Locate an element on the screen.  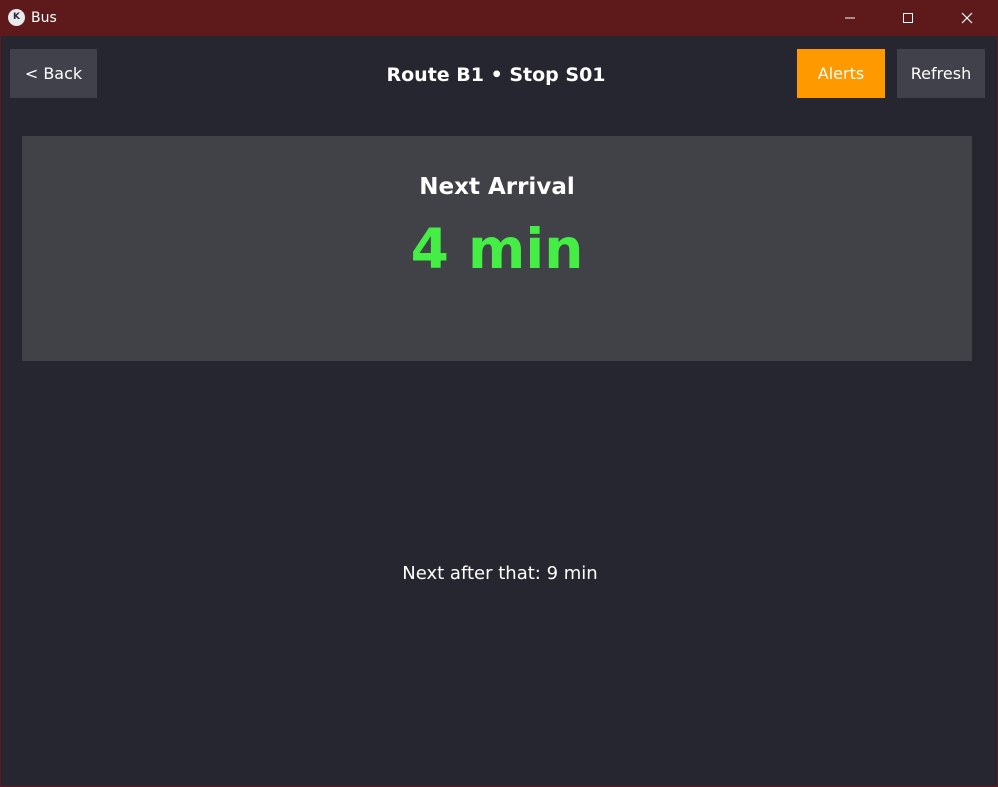
page-title: Route B1 • Stop S01 is located at coordinates (496, 75).